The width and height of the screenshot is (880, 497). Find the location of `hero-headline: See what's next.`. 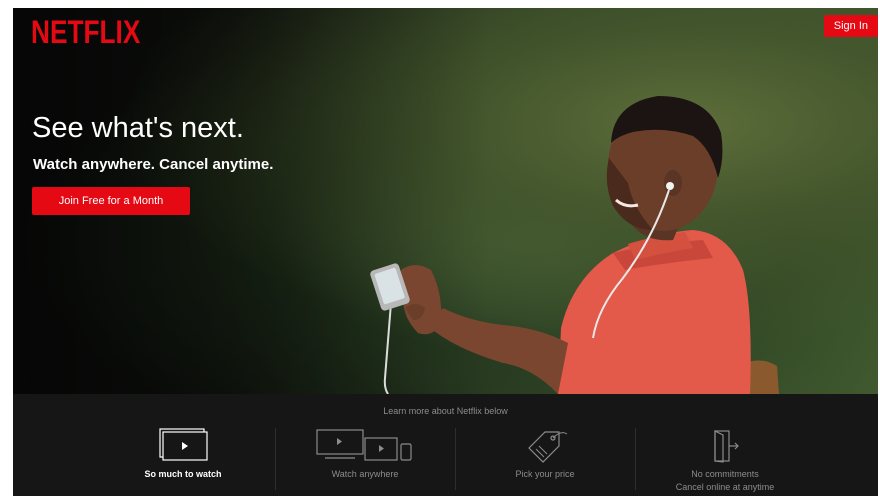

hero-headline: See what's next. is located at coordinates (138, 128).